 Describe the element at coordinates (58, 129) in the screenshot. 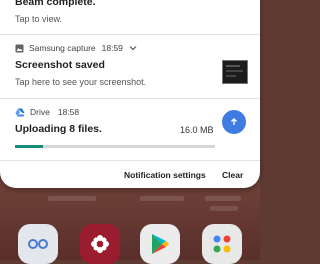

I see `drive-title: Uploading 8 files.` at that location.